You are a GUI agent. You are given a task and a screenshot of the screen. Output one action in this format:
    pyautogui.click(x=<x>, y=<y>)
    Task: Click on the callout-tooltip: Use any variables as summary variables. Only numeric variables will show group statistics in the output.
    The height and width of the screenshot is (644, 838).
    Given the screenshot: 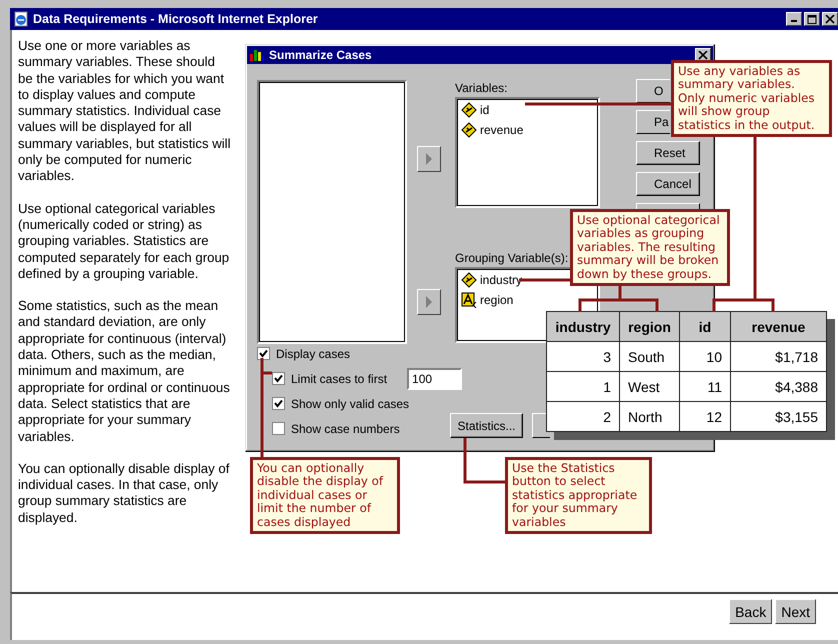 What is the action you would take?
    pyautogui.click(x=751, y=99)
    